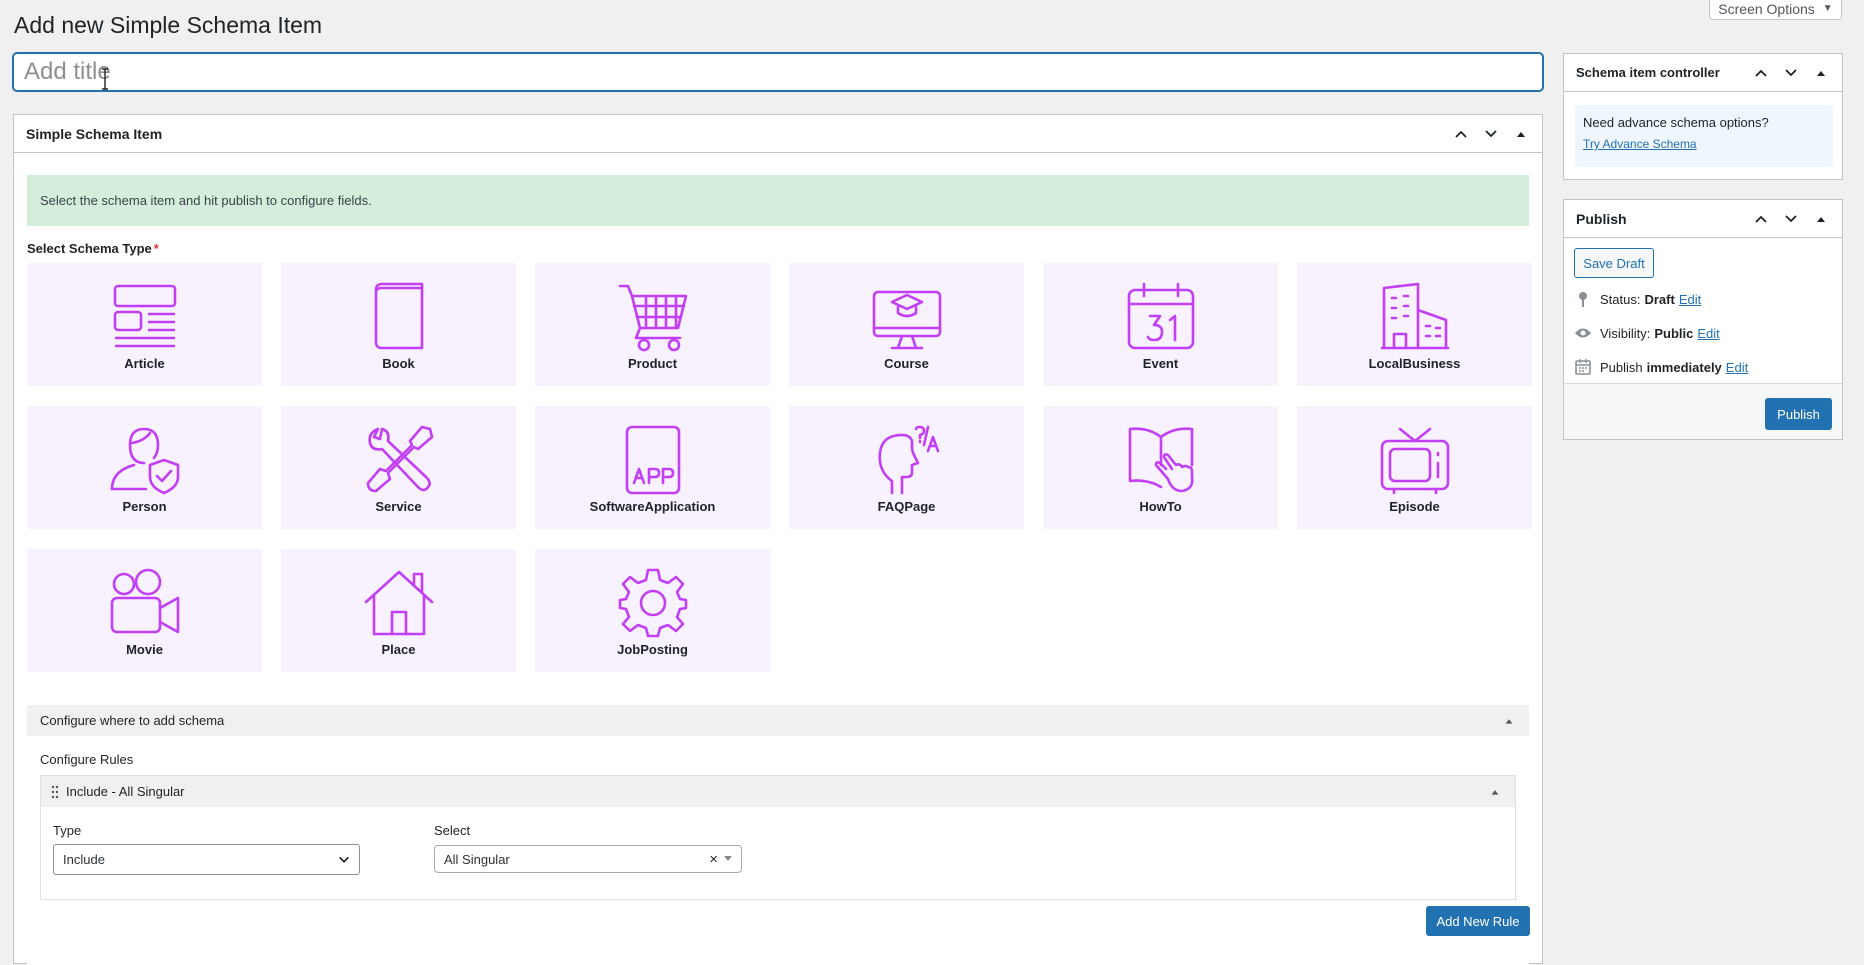  I want to click on schema-tile-faqpage: FAQPage, so click(906, 467).